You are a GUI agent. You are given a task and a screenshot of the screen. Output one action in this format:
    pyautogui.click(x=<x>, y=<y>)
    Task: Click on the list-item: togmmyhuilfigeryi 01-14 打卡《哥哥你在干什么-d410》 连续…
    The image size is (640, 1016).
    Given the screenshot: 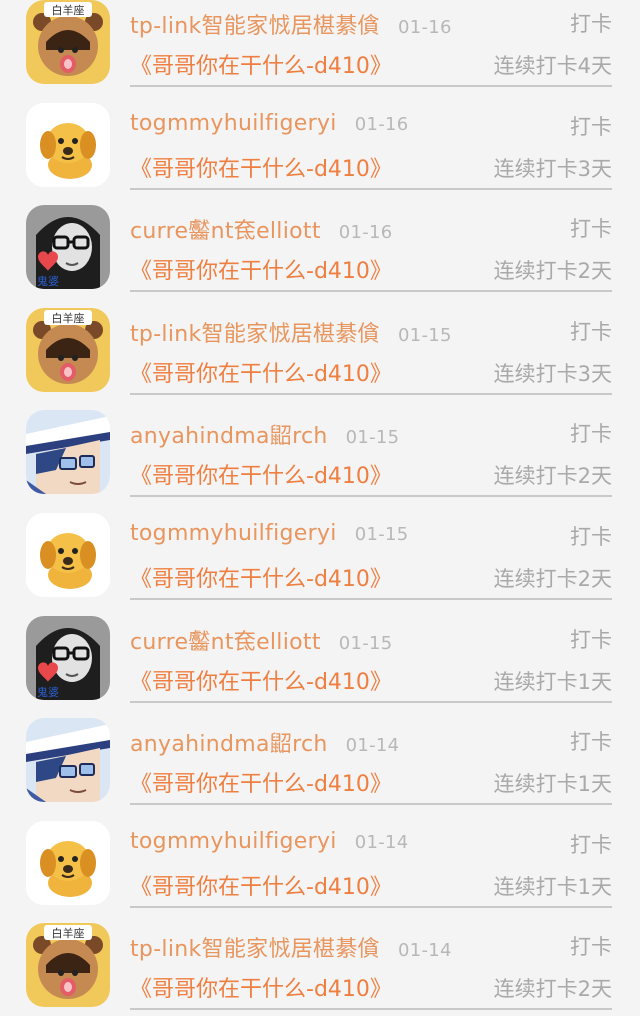 What is the action you would take?
    pyautogui.click(x=320, y=871)
    